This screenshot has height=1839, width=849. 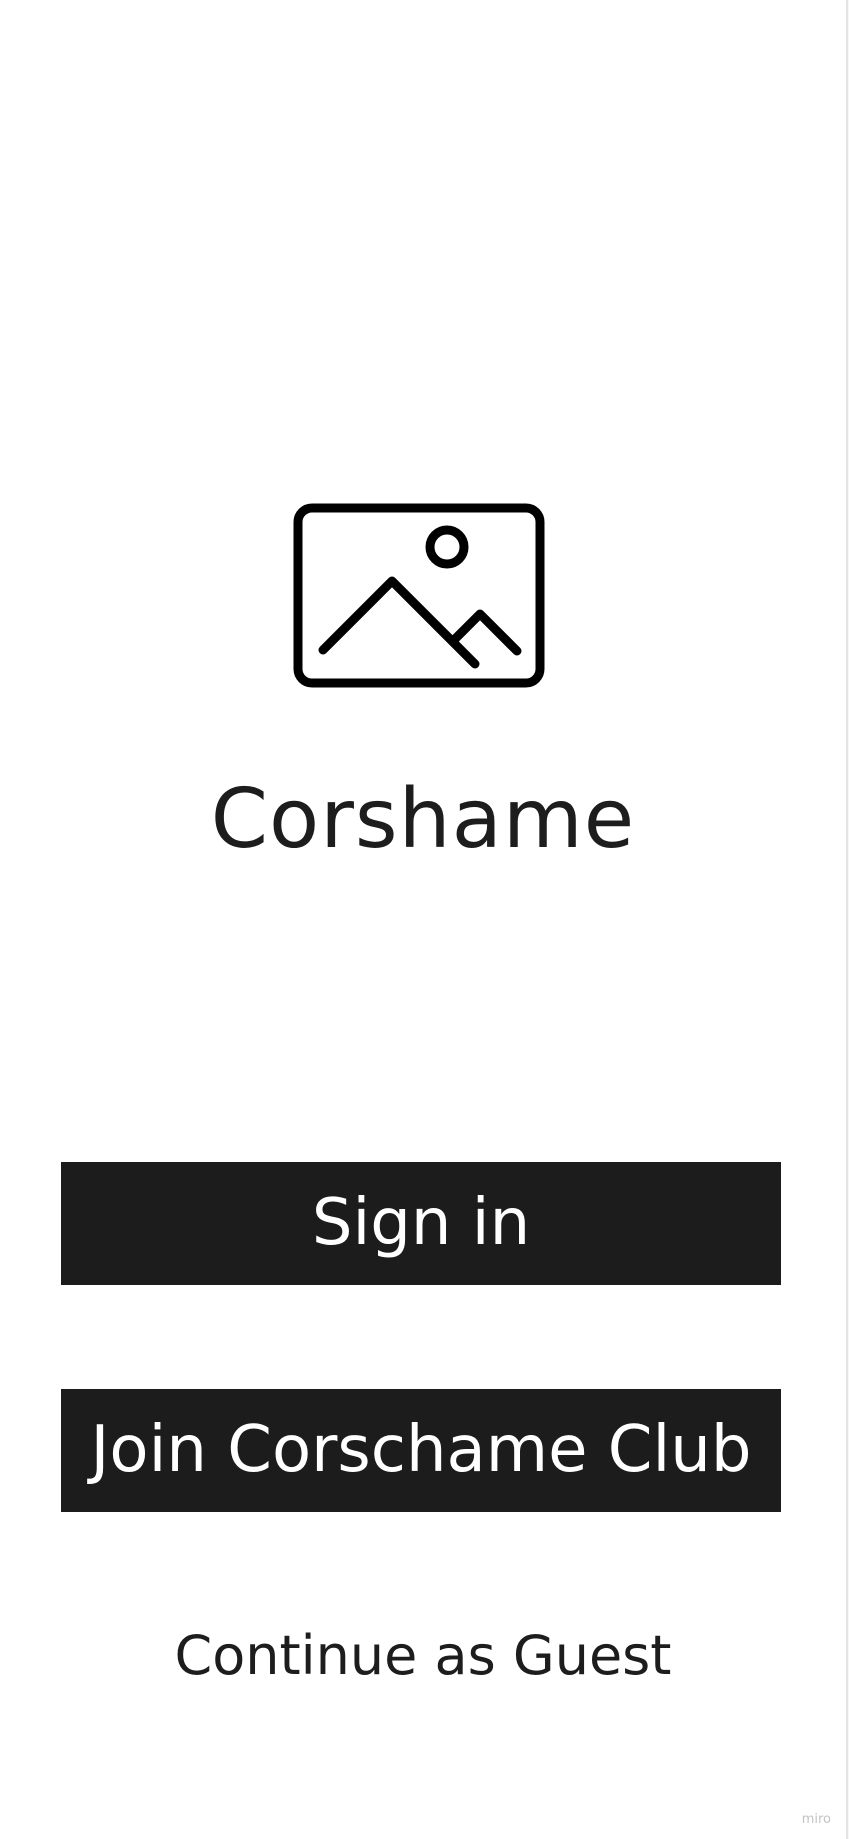 I want to click on image-placeholder-icon, so click(x=419, y=595).